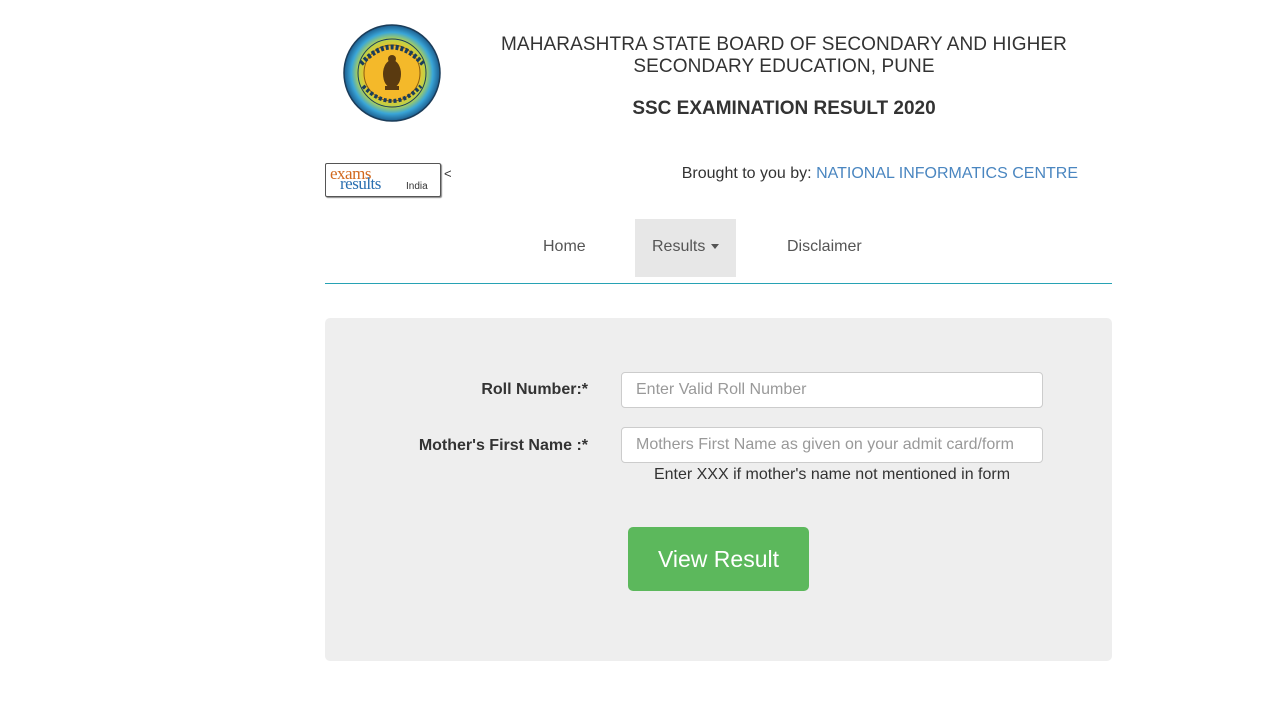 This screenshot has width=1280, height=720. Describe the element at coordinates (947, 173) in the screenshot. I see `nic-link: NATIONAL INFORMATICS CENTRE` at that location.